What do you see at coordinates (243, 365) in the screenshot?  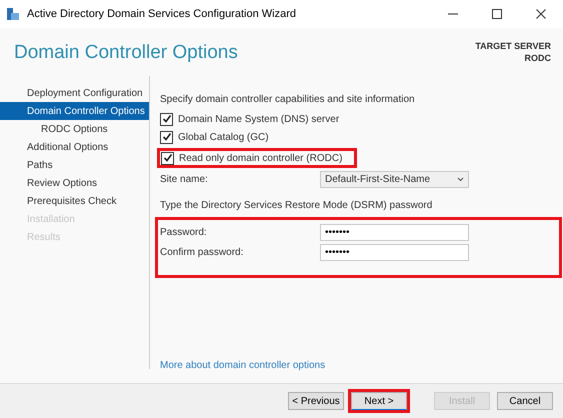 I see `help-link: More about domain controller options` at bounding box center [243, 365].